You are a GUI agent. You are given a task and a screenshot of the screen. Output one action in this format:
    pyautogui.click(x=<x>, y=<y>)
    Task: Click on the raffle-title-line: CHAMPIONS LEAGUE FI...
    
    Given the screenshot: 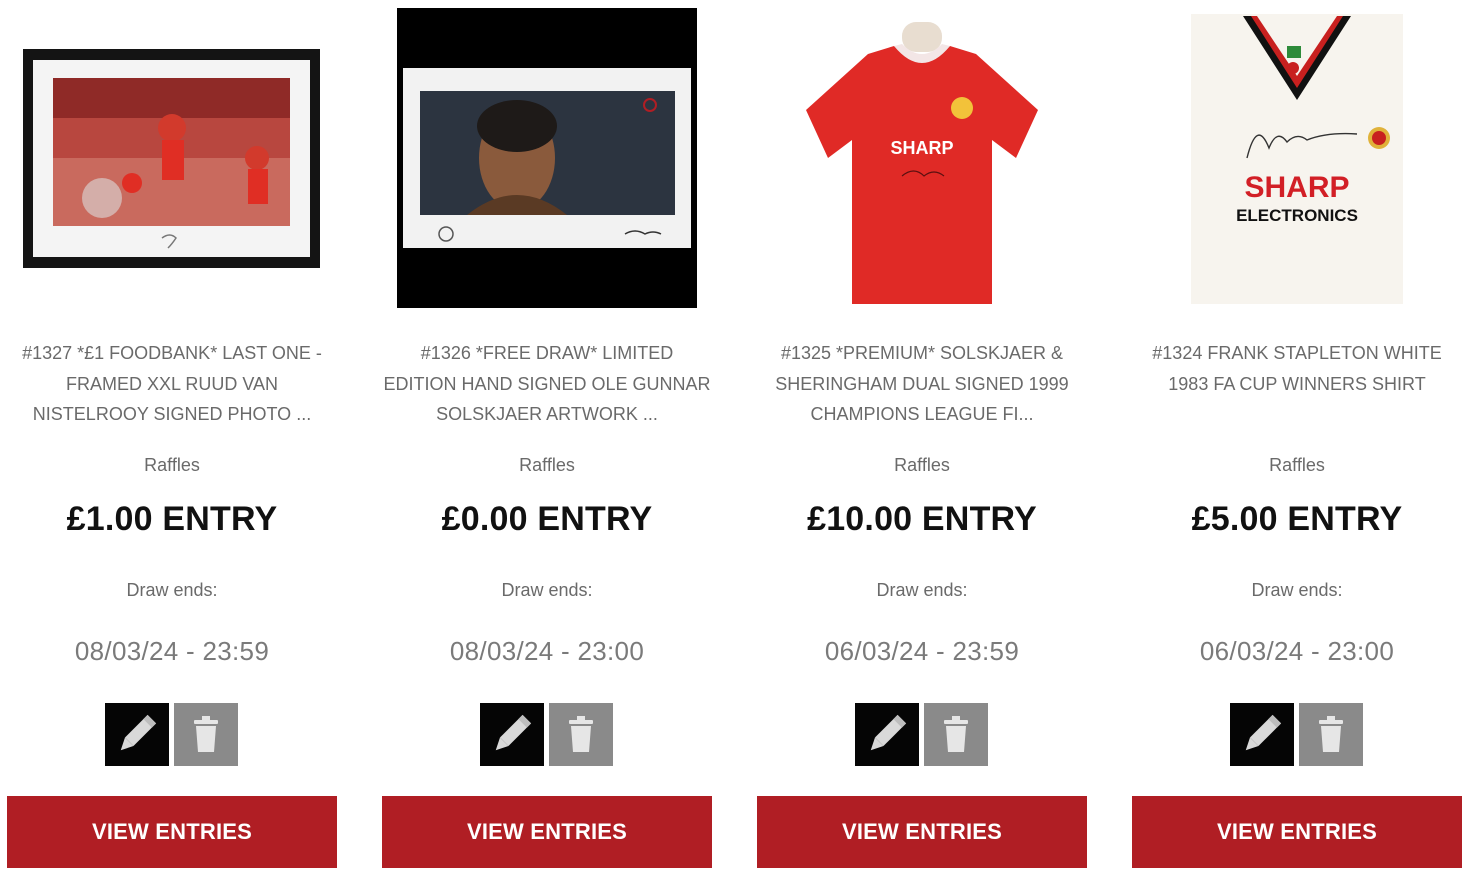 What is the action you would take?
    pyautogui.click(x=922, y=414)
    